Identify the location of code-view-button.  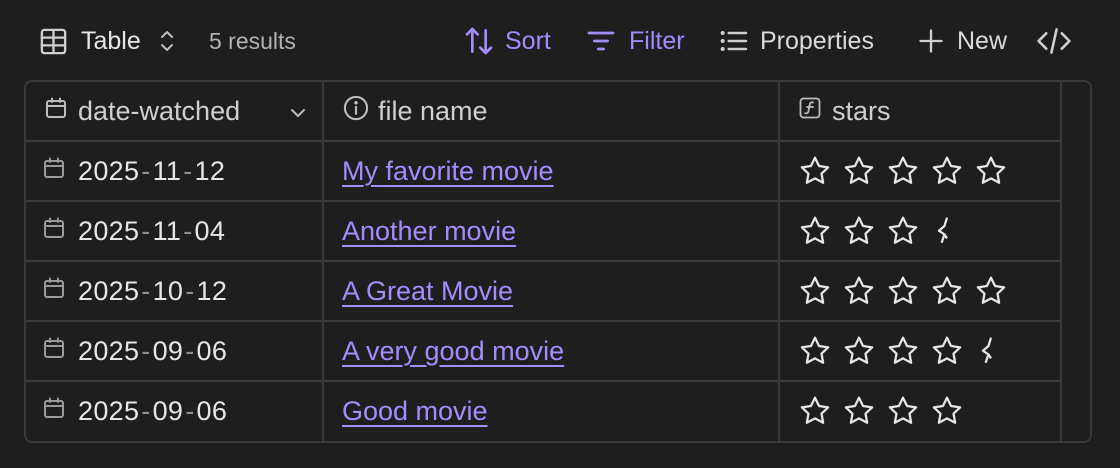
(1054, 41).